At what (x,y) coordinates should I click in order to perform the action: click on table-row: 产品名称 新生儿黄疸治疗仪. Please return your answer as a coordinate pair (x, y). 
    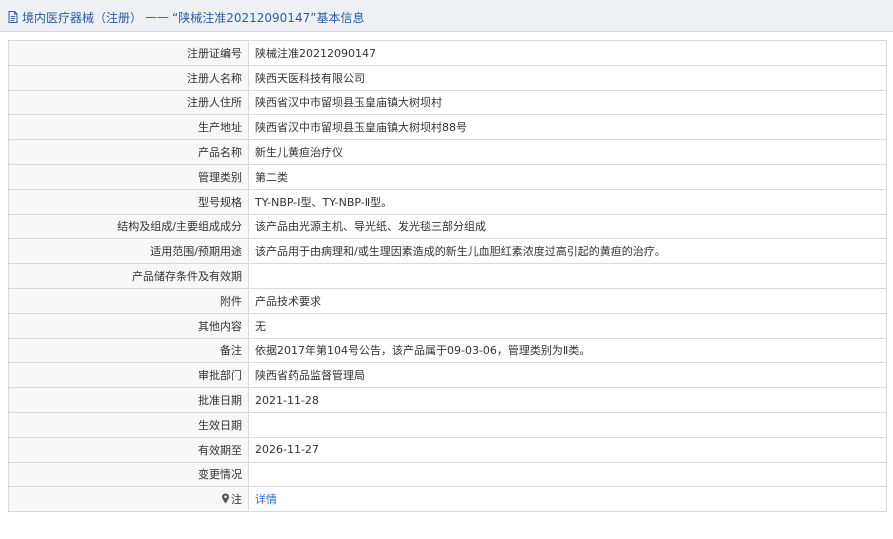
    Looking at the image, I should click on (447, 152).